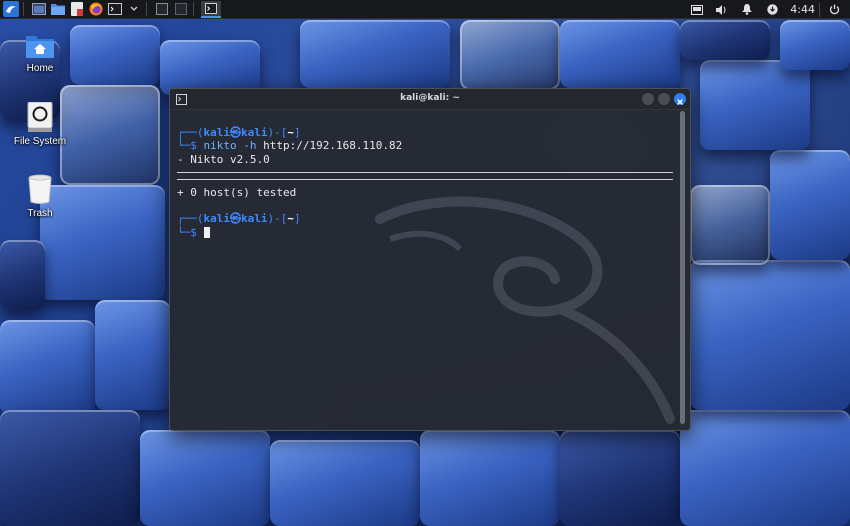 This screenshot has height=526, width=850. What do you see at coordinates (427, 232) in the screenshot?
I see `input-line: └─$` at bounding box center [427, 232].